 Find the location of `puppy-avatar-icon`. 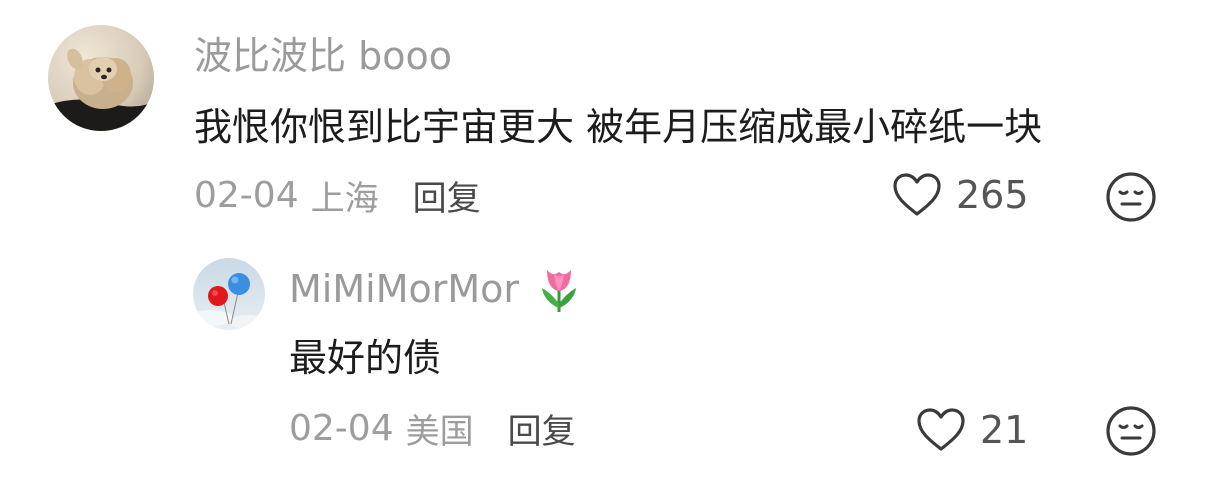

puppy-avatar-icon is located at coordinates (101, 78).